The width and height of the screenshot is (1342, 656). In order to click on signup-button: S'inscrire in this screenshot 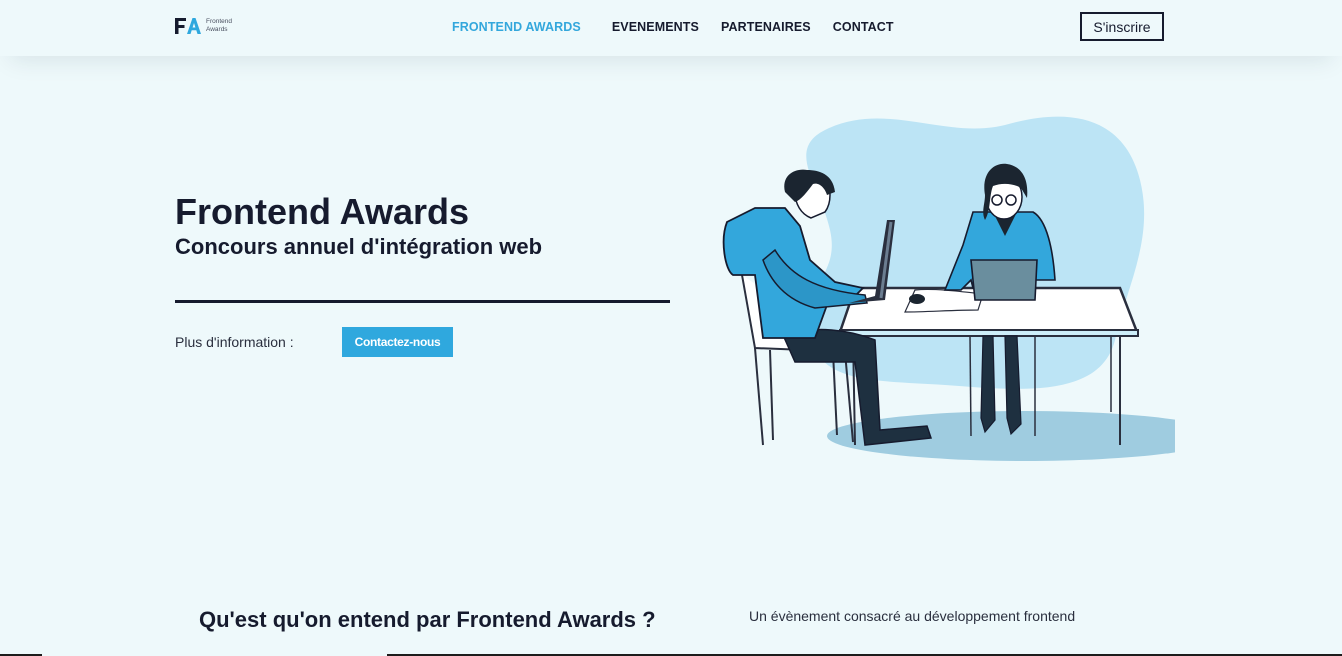, I will do `click(1122, 26)`.